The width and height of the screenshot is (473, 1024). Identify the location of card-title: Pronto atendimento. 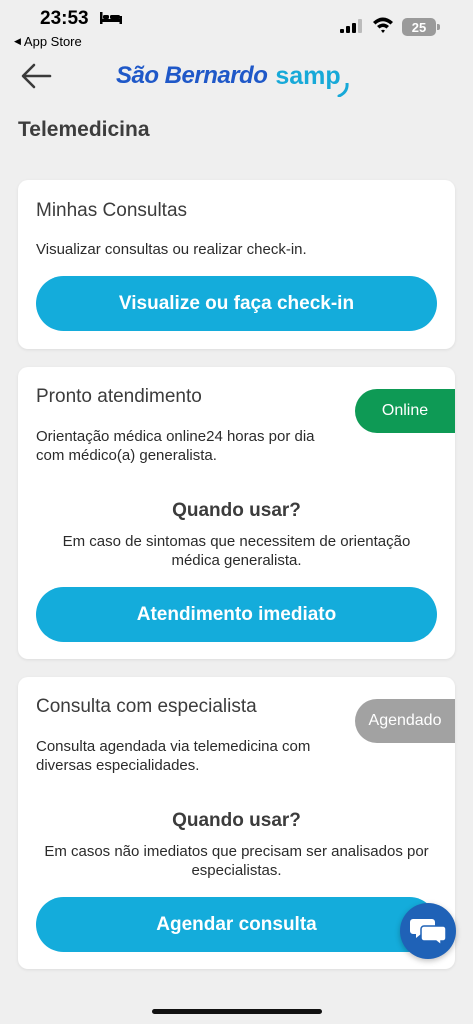
(119, 396).